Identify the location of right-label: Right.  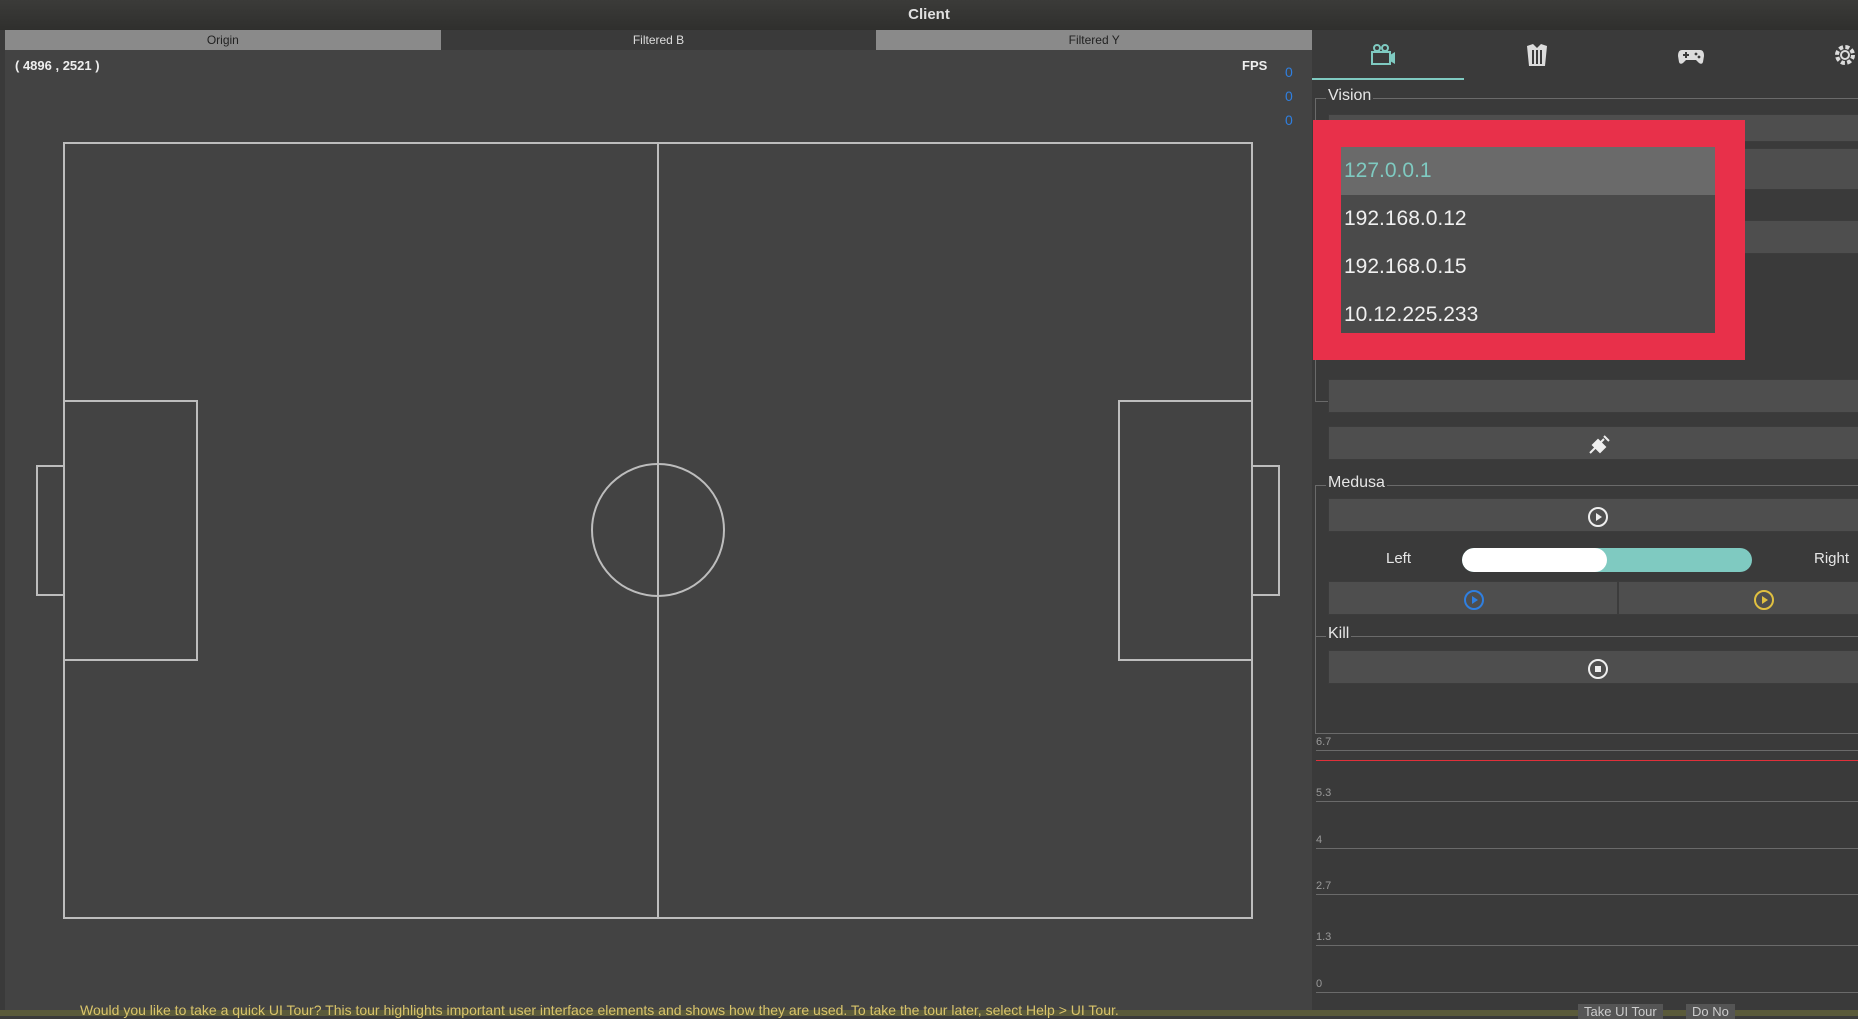
(1832, 558).